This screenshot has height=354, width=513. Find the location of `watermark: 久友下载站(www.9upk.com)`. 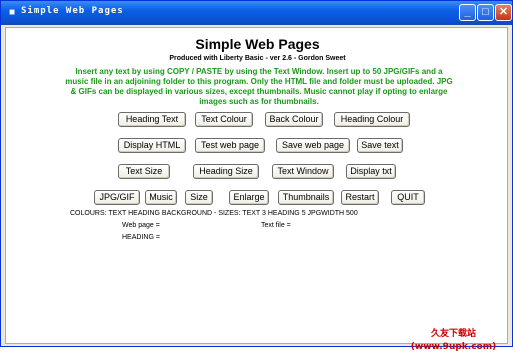

watermark: 久友下载站(www.9upk.com) is located at coordinates (453, 340).